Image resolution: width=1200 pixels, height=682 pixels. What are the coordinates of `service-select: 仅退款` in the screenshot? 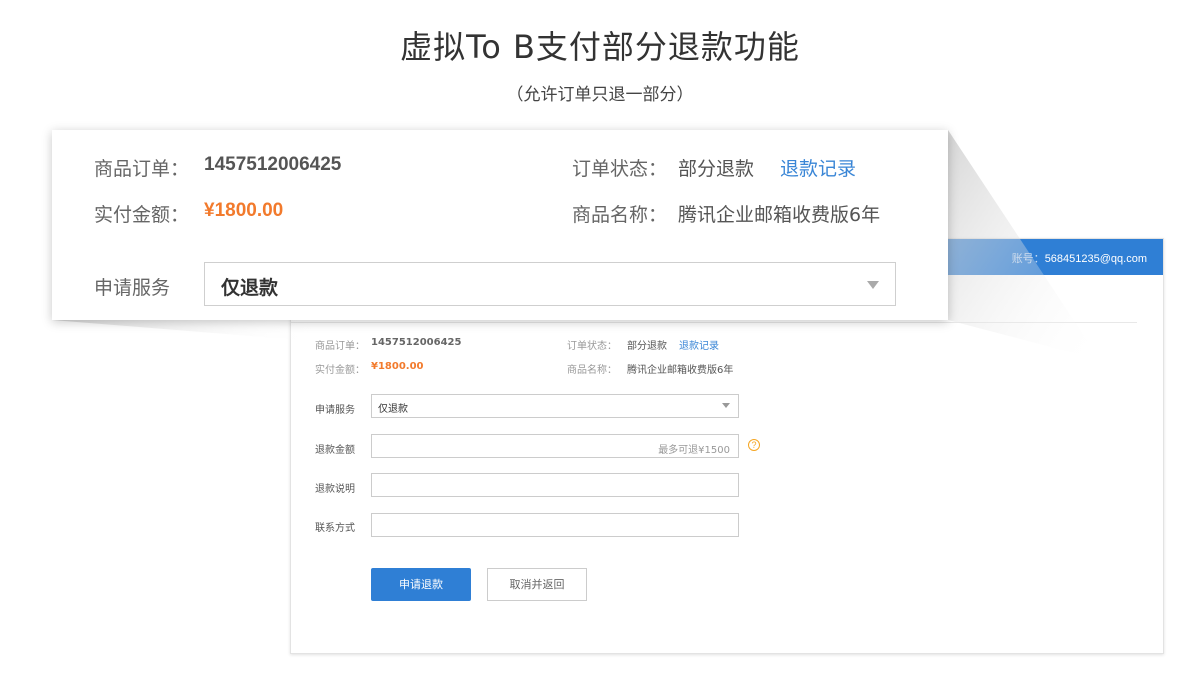 It's located at (555, 406).